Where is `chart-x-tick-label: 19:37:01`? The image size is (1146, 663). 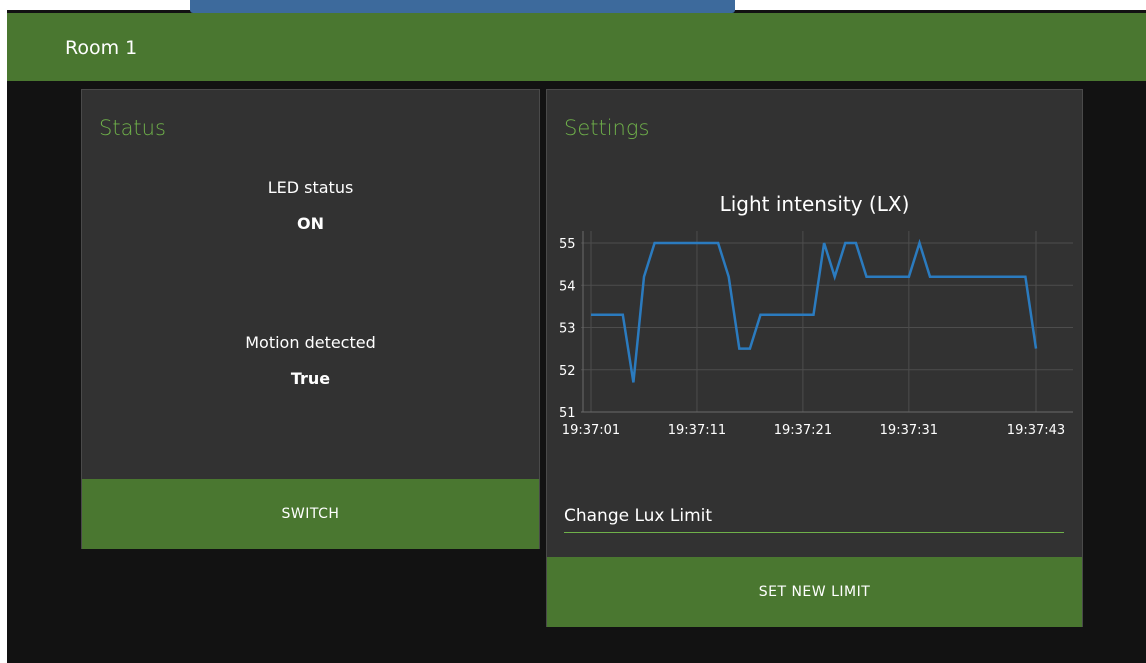 chart-x-tick-label: 19:37:01 is located at coordinates (591, 430).